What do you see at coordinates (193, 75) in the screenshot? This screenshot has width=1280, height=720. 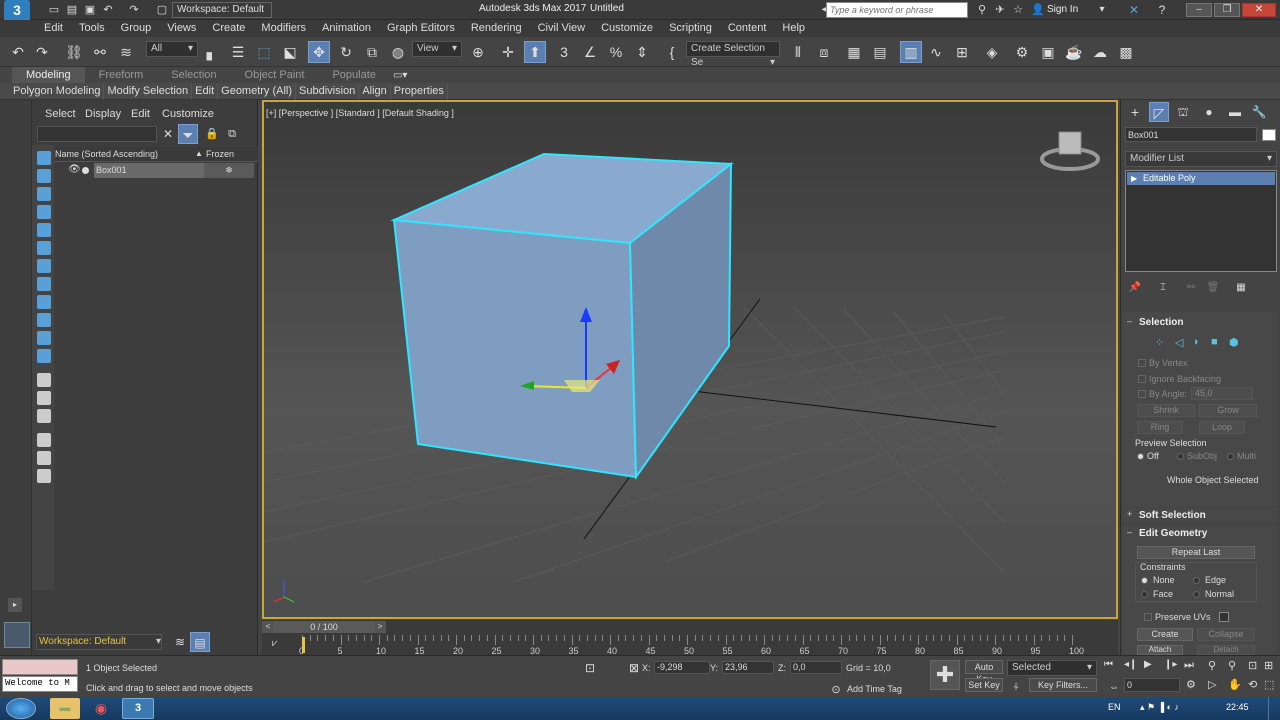 I see `tab-selection: Selection` at bounding box center [193, 75].